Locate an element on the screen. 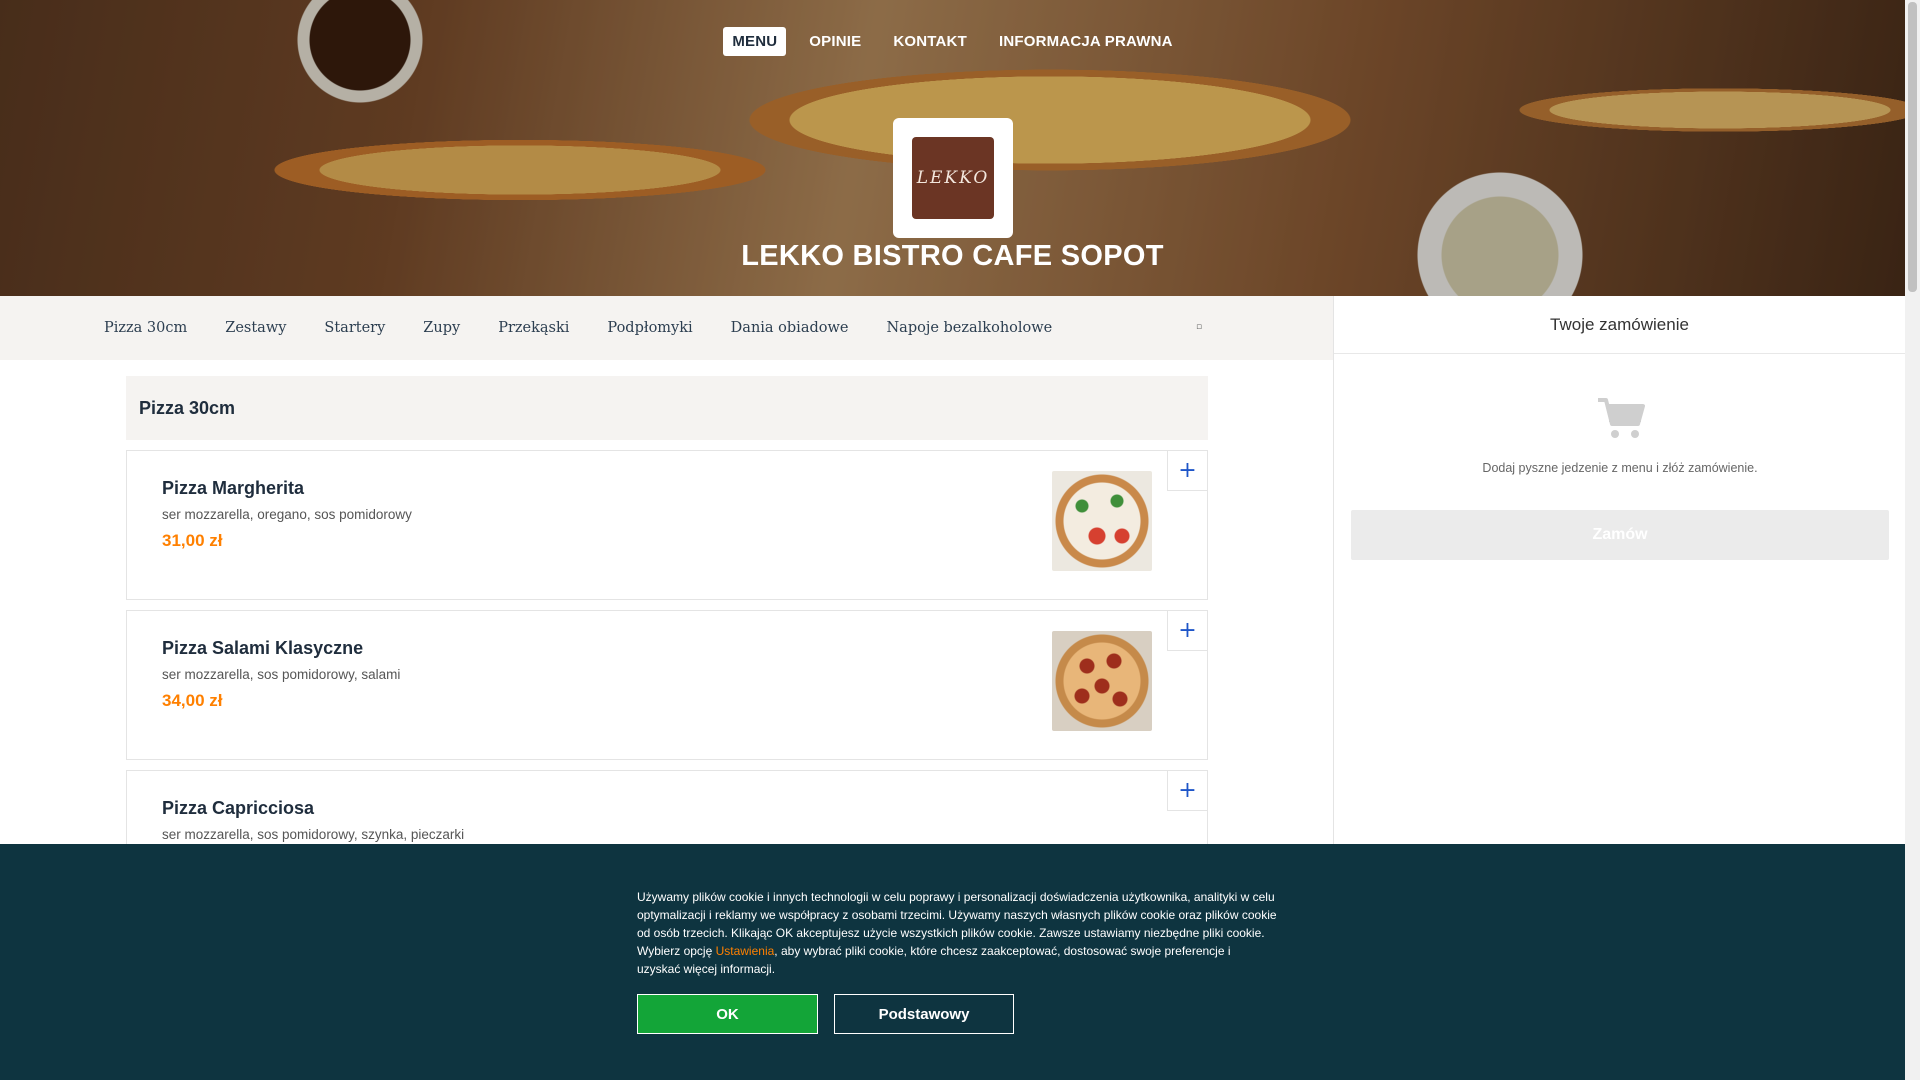  section-title: Pizza 30cm is located at coordinates (667, 408).